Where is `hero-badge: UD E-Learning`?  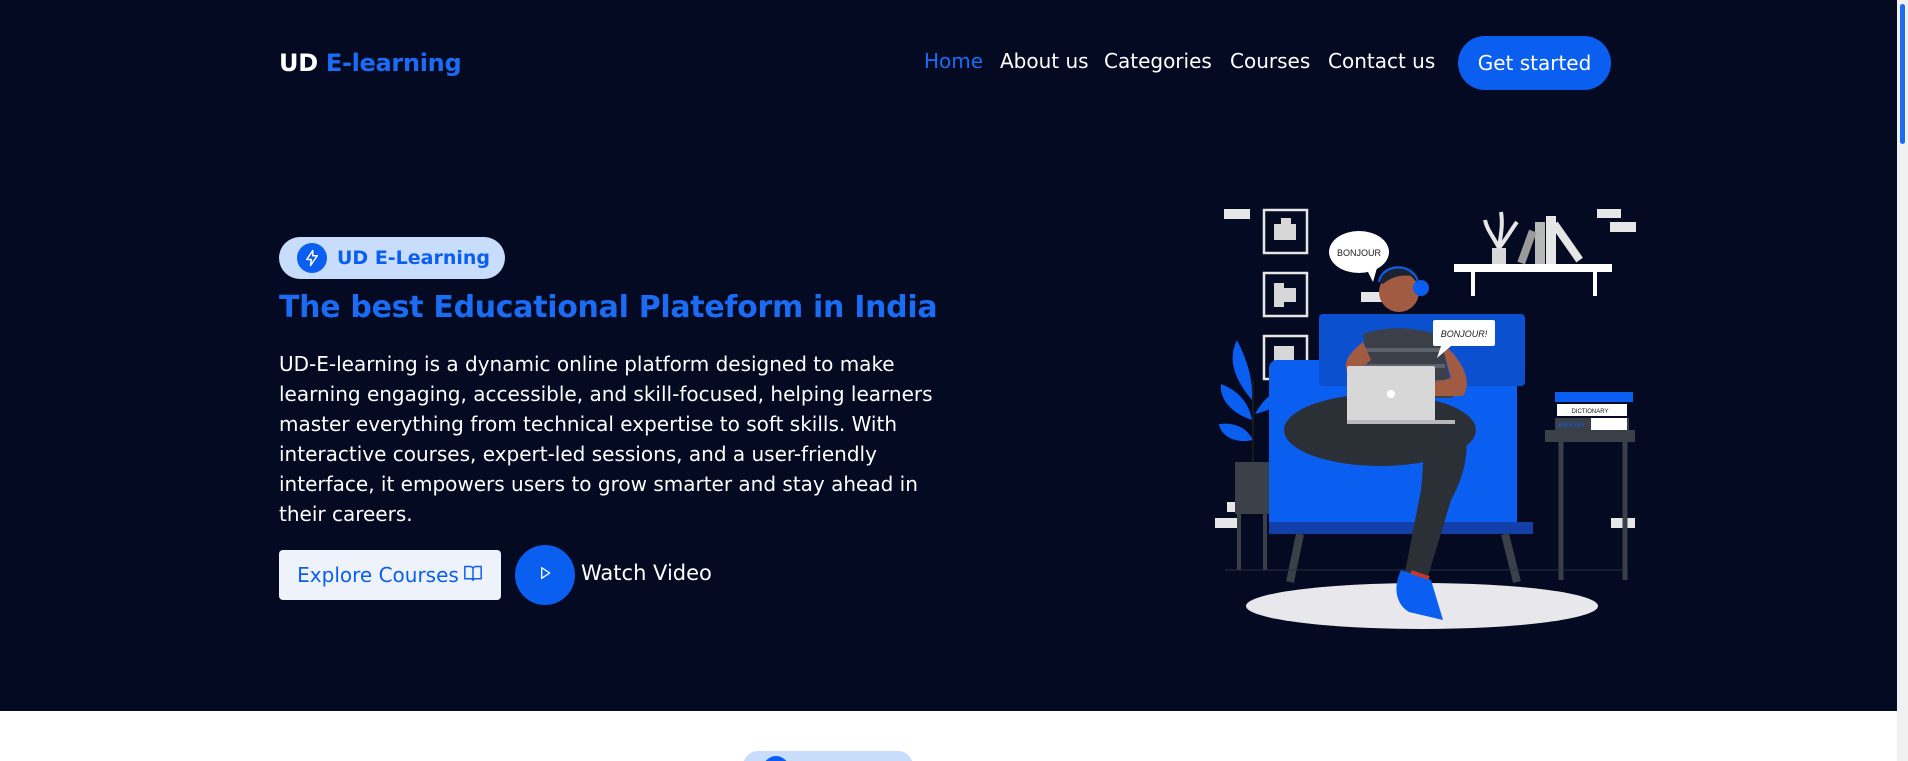
hero-badge: UD E-Learning is located at coordinates (392, 258).